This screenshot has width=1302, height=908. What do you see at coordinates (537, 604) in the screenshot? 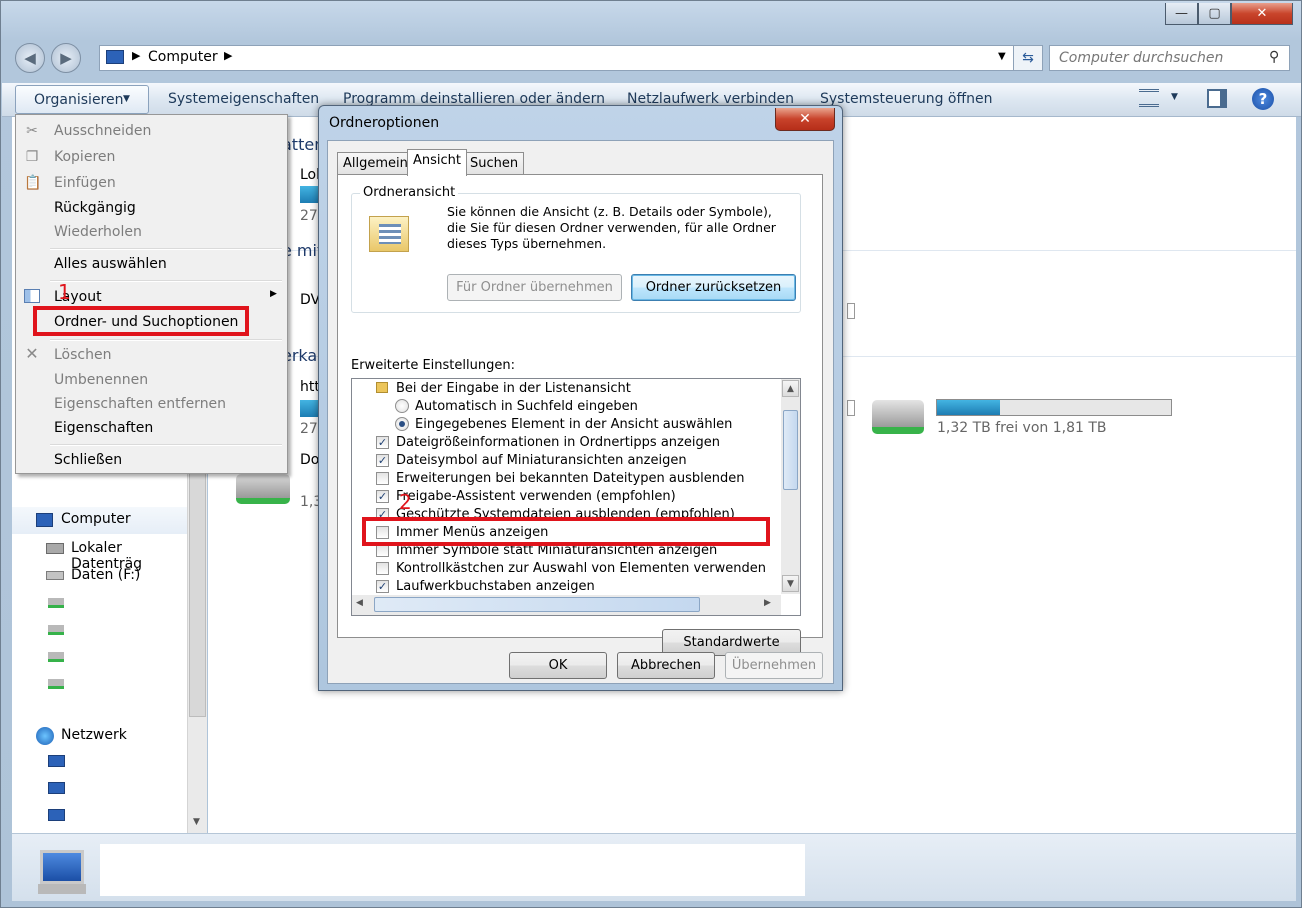
I see `horizontal-scroll-thumb` at bounding box center [537, 604].